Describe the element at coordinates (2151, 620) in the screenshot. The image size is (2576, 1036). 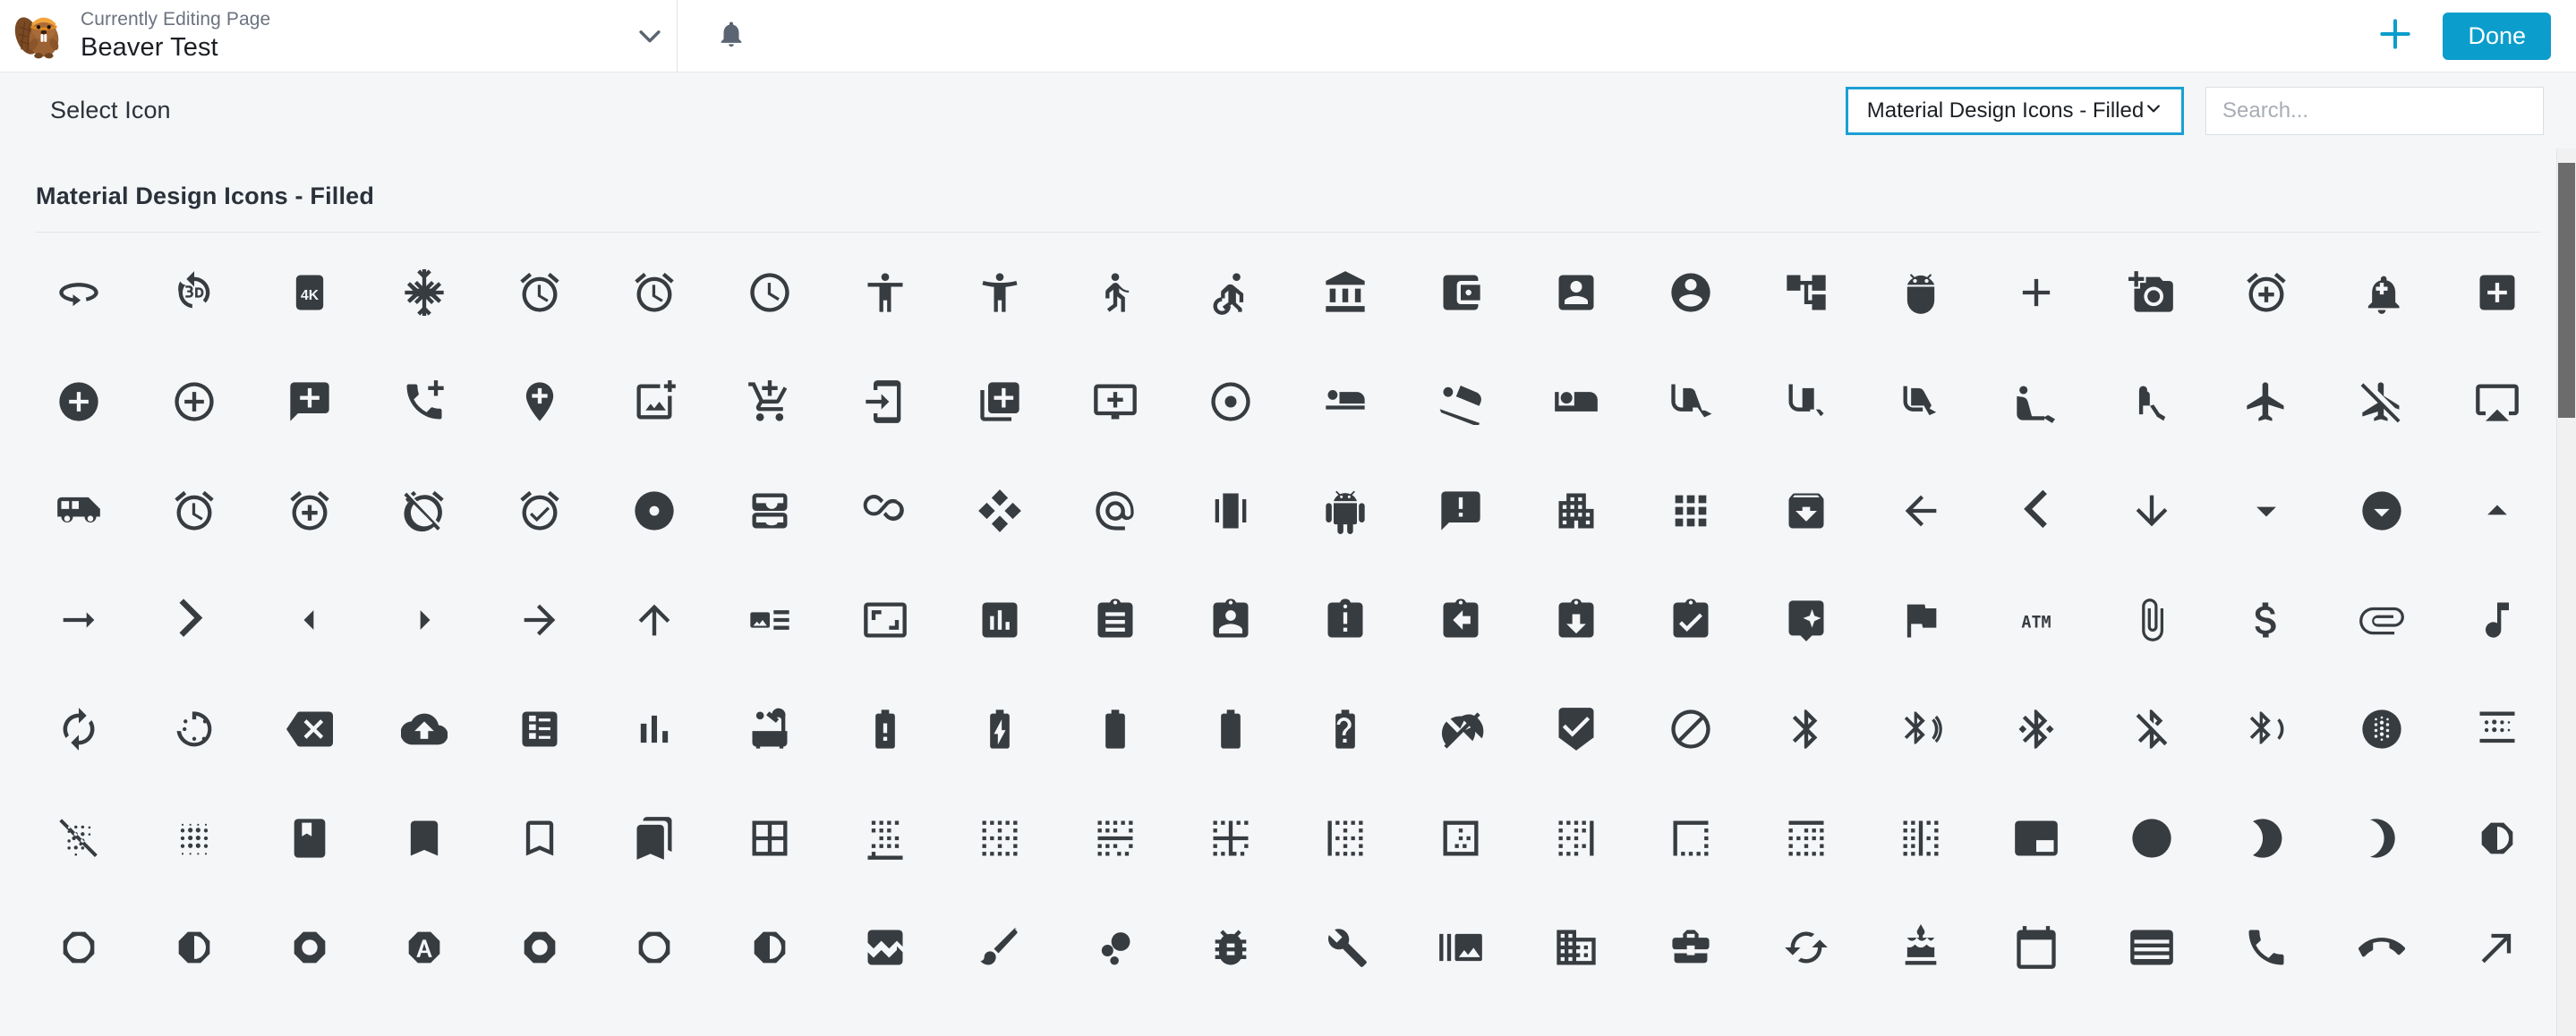
I see `icon-cell-attach-file` at that location.